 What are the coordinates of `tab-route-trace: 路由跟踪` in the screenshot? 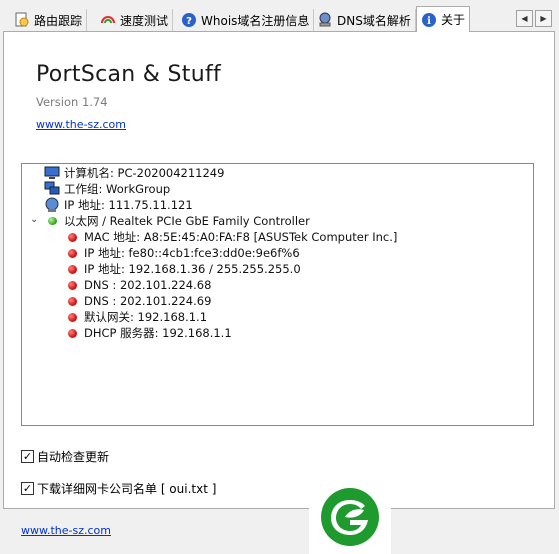 It's located at (49, 20).